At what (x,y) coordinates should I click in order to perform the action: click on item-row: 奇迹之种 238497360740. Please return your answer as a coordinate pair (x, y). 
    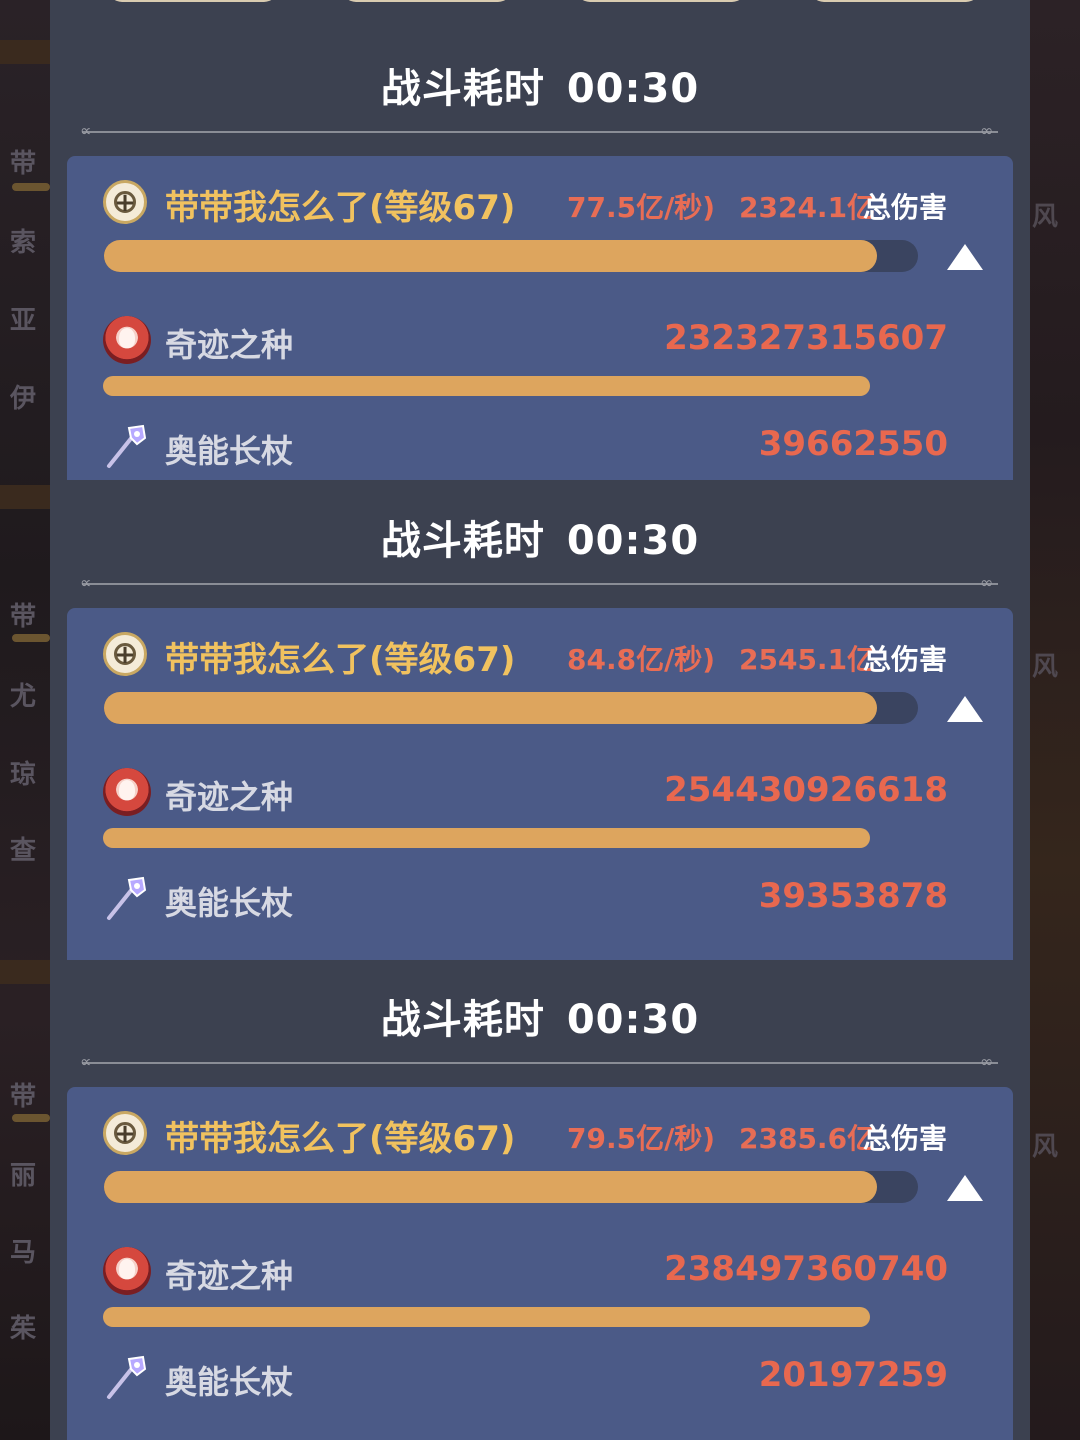
    Looking at the image, I should click on (525, 1272).